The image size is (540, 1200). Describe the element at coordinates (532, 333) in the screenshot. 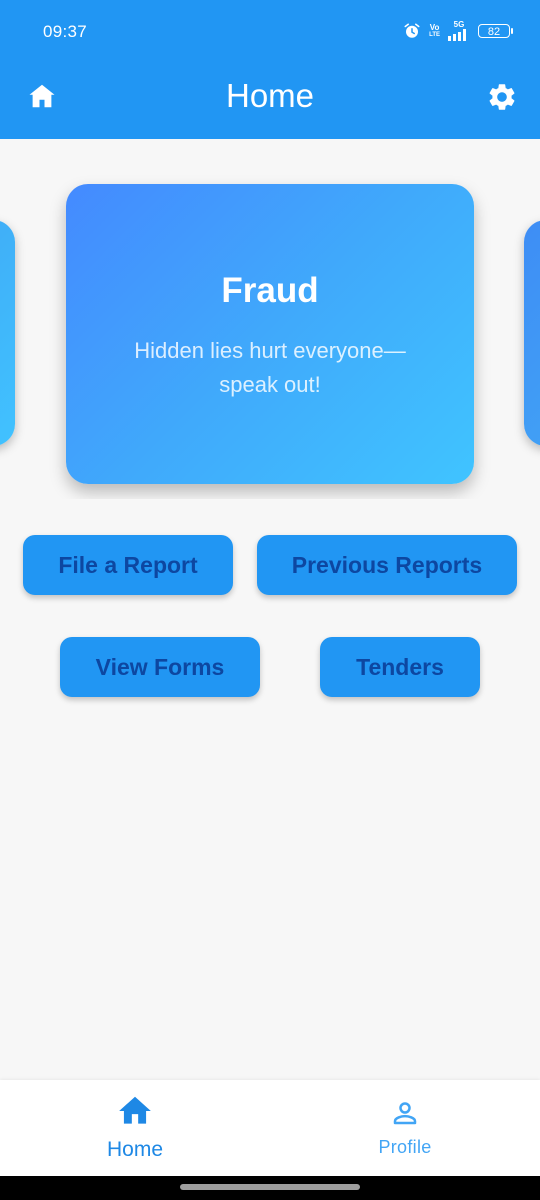

I see `next-card` at that location.